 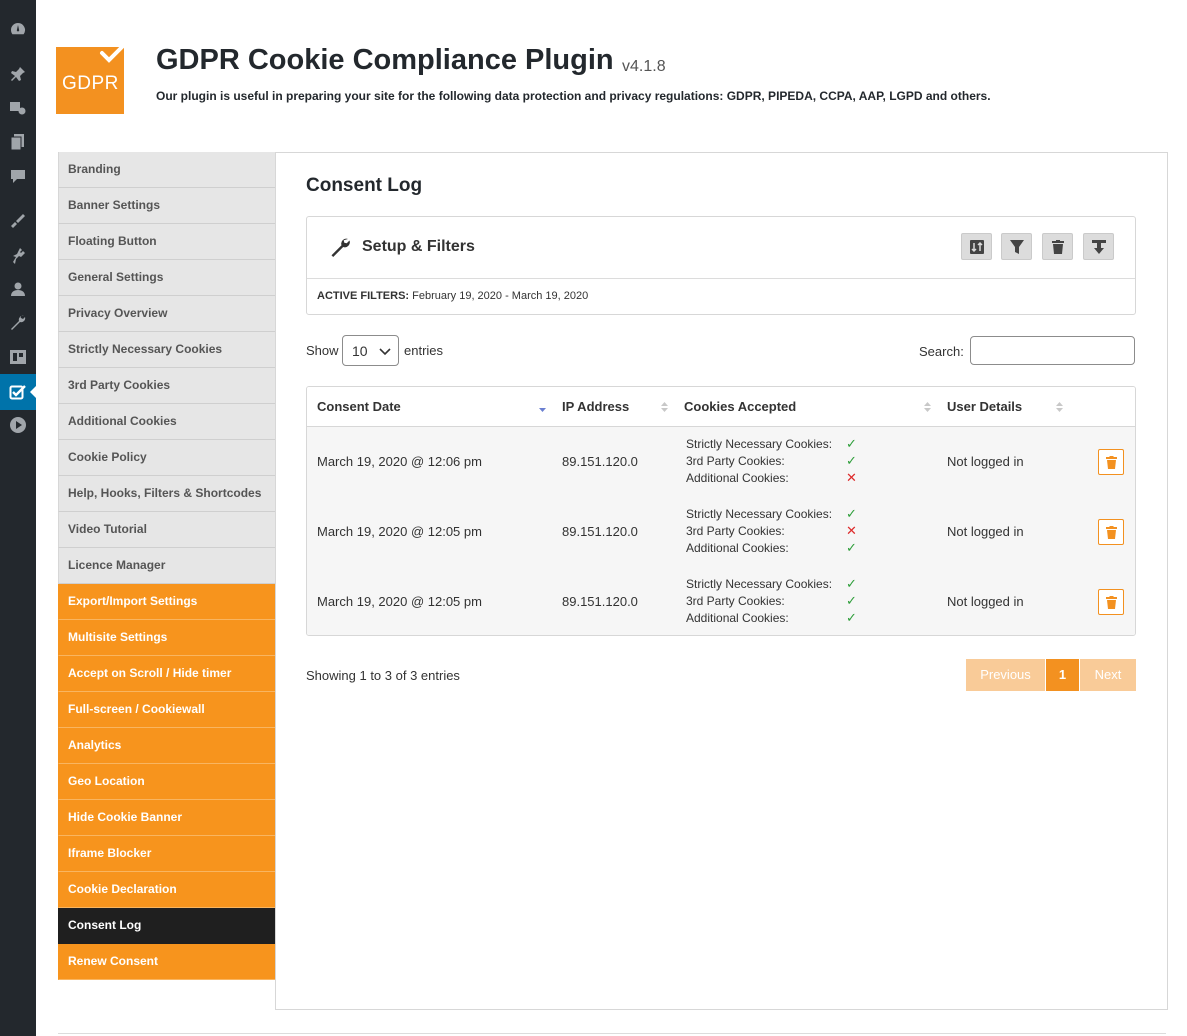 I want to click on pages-icon, so click(x=18, y=142).